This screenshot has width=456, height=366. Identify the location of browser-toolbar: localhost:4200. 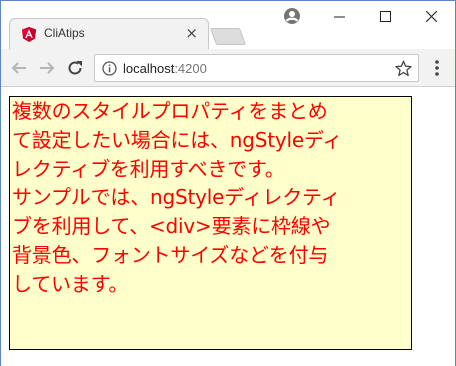
(228, 68).